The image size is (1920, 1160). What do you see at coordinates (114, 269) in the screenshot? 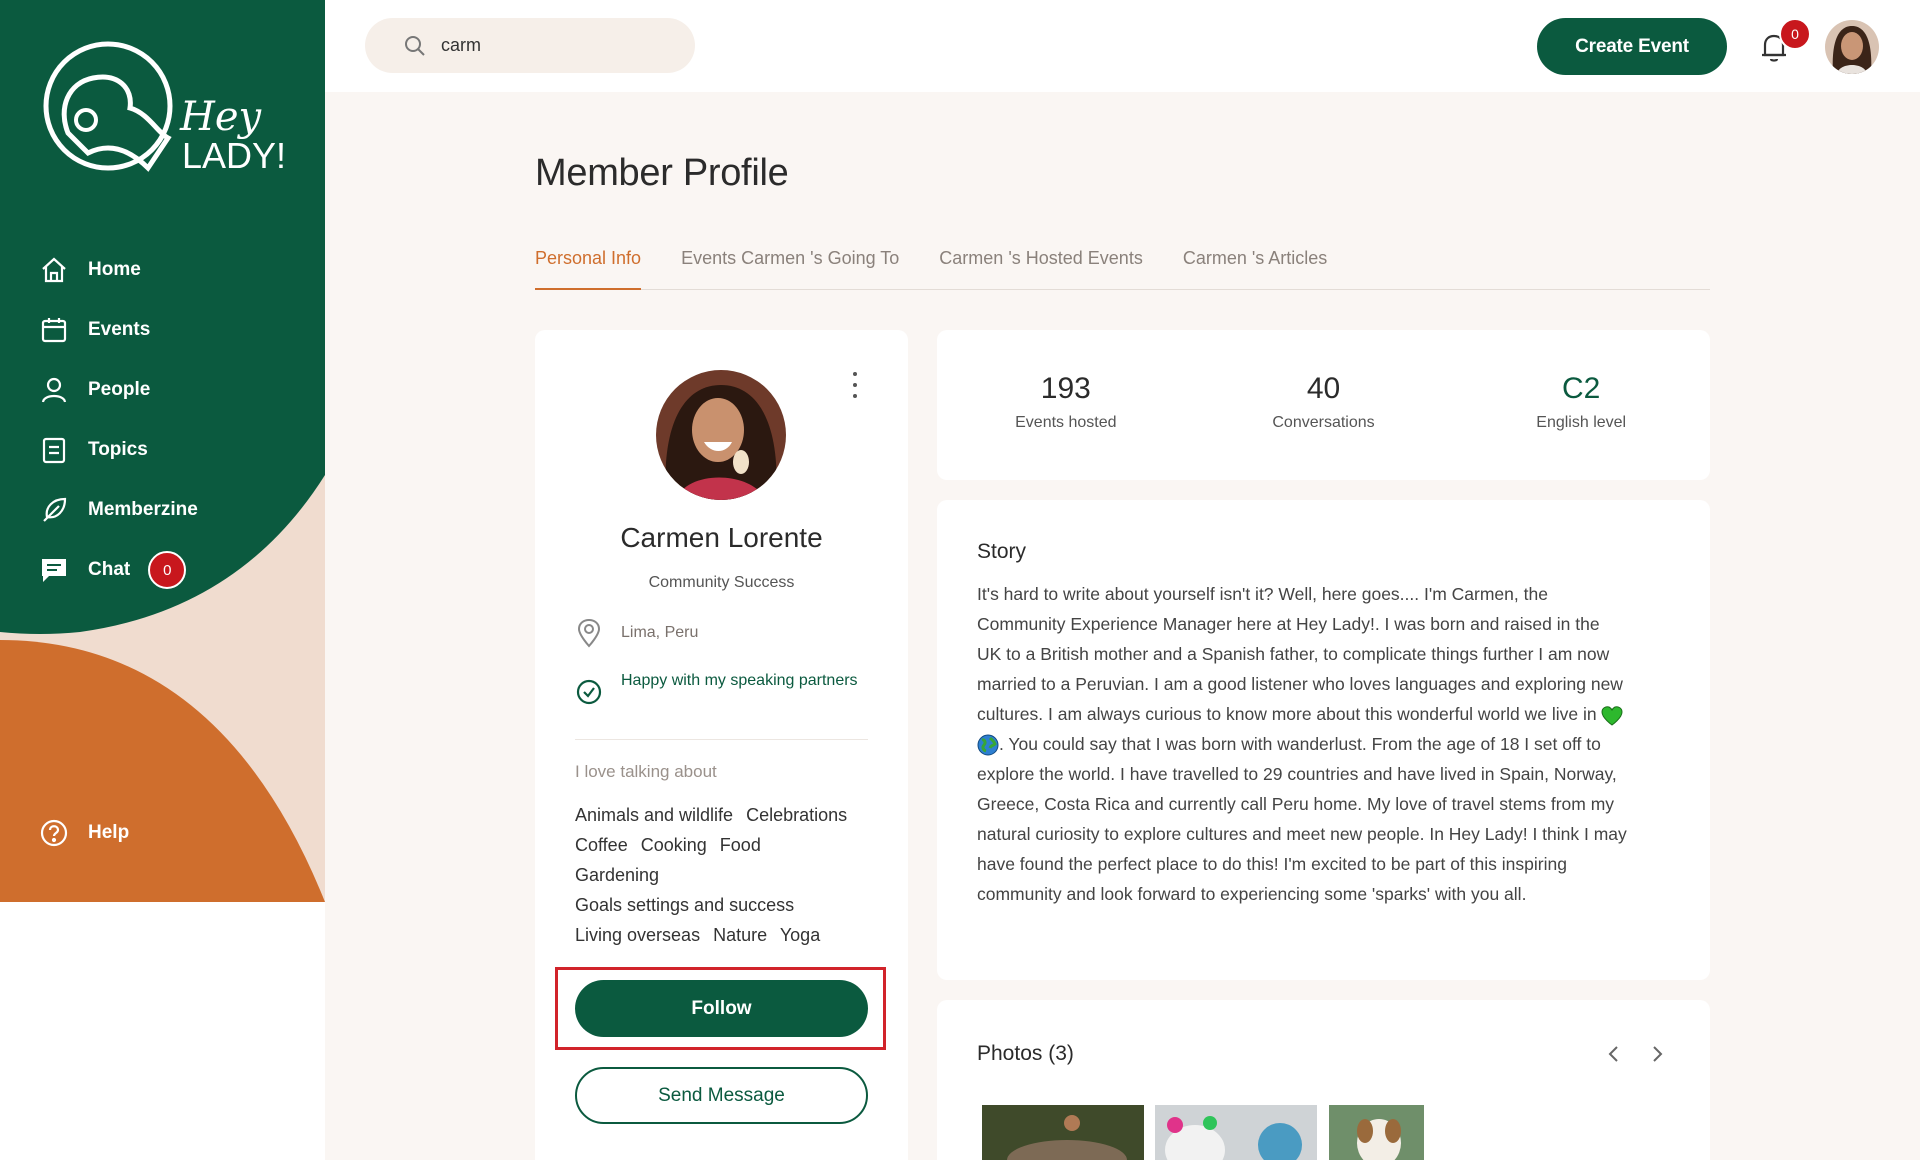
I see `sidebar-item-label: Home` at bounding box center [114, 269].